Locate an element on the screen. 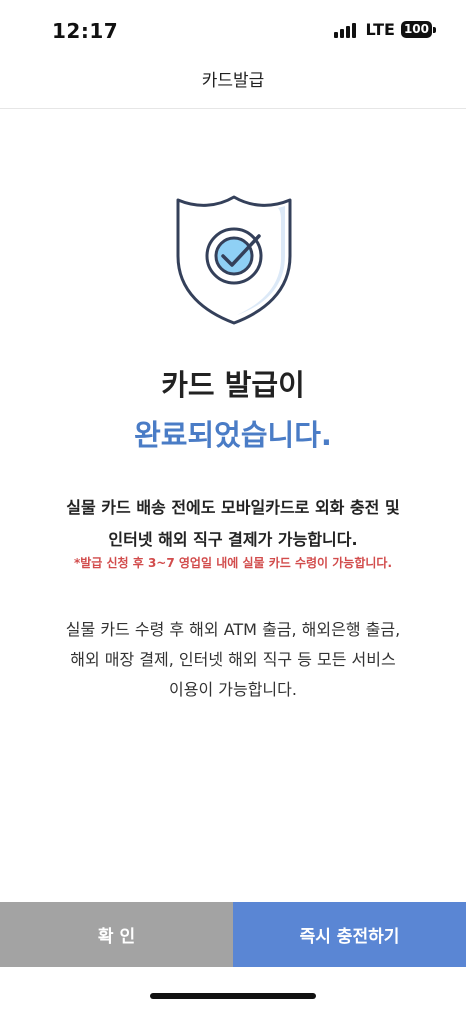  battery-icon: 100 is located at coordinates (418, 29).